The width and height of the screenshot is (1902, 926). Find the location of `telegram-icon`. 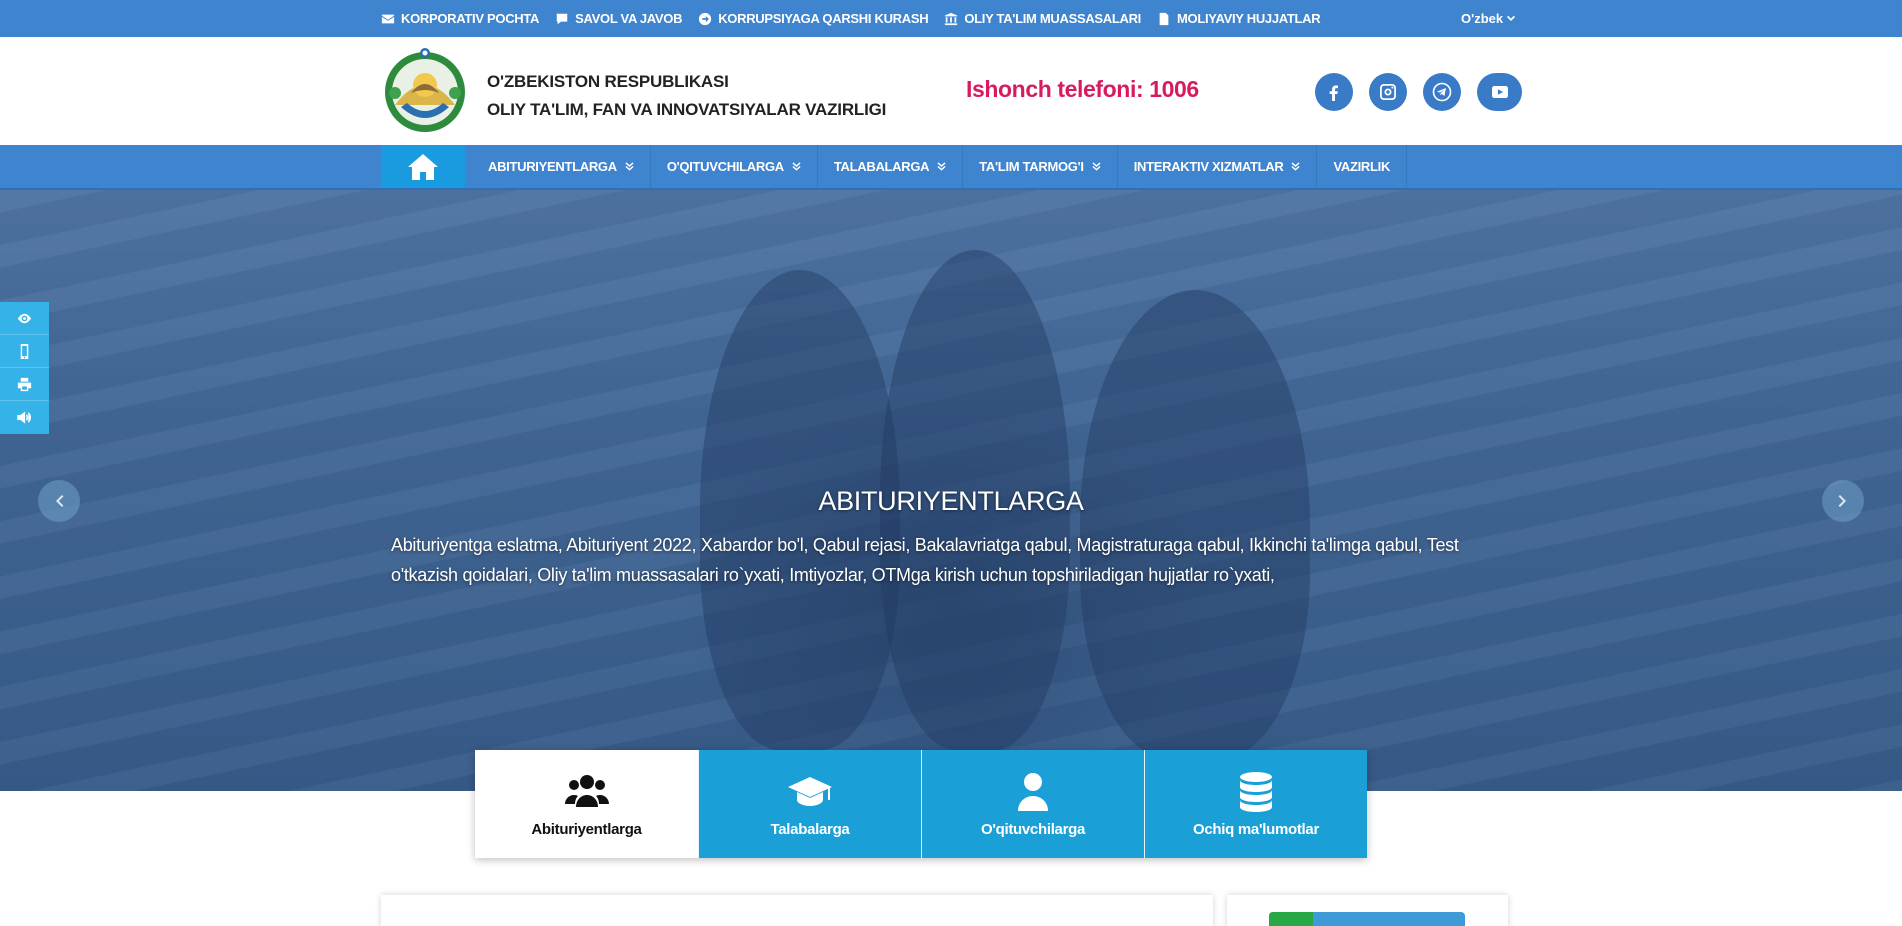

telegram-icon is located at coordinates (1442, 92).